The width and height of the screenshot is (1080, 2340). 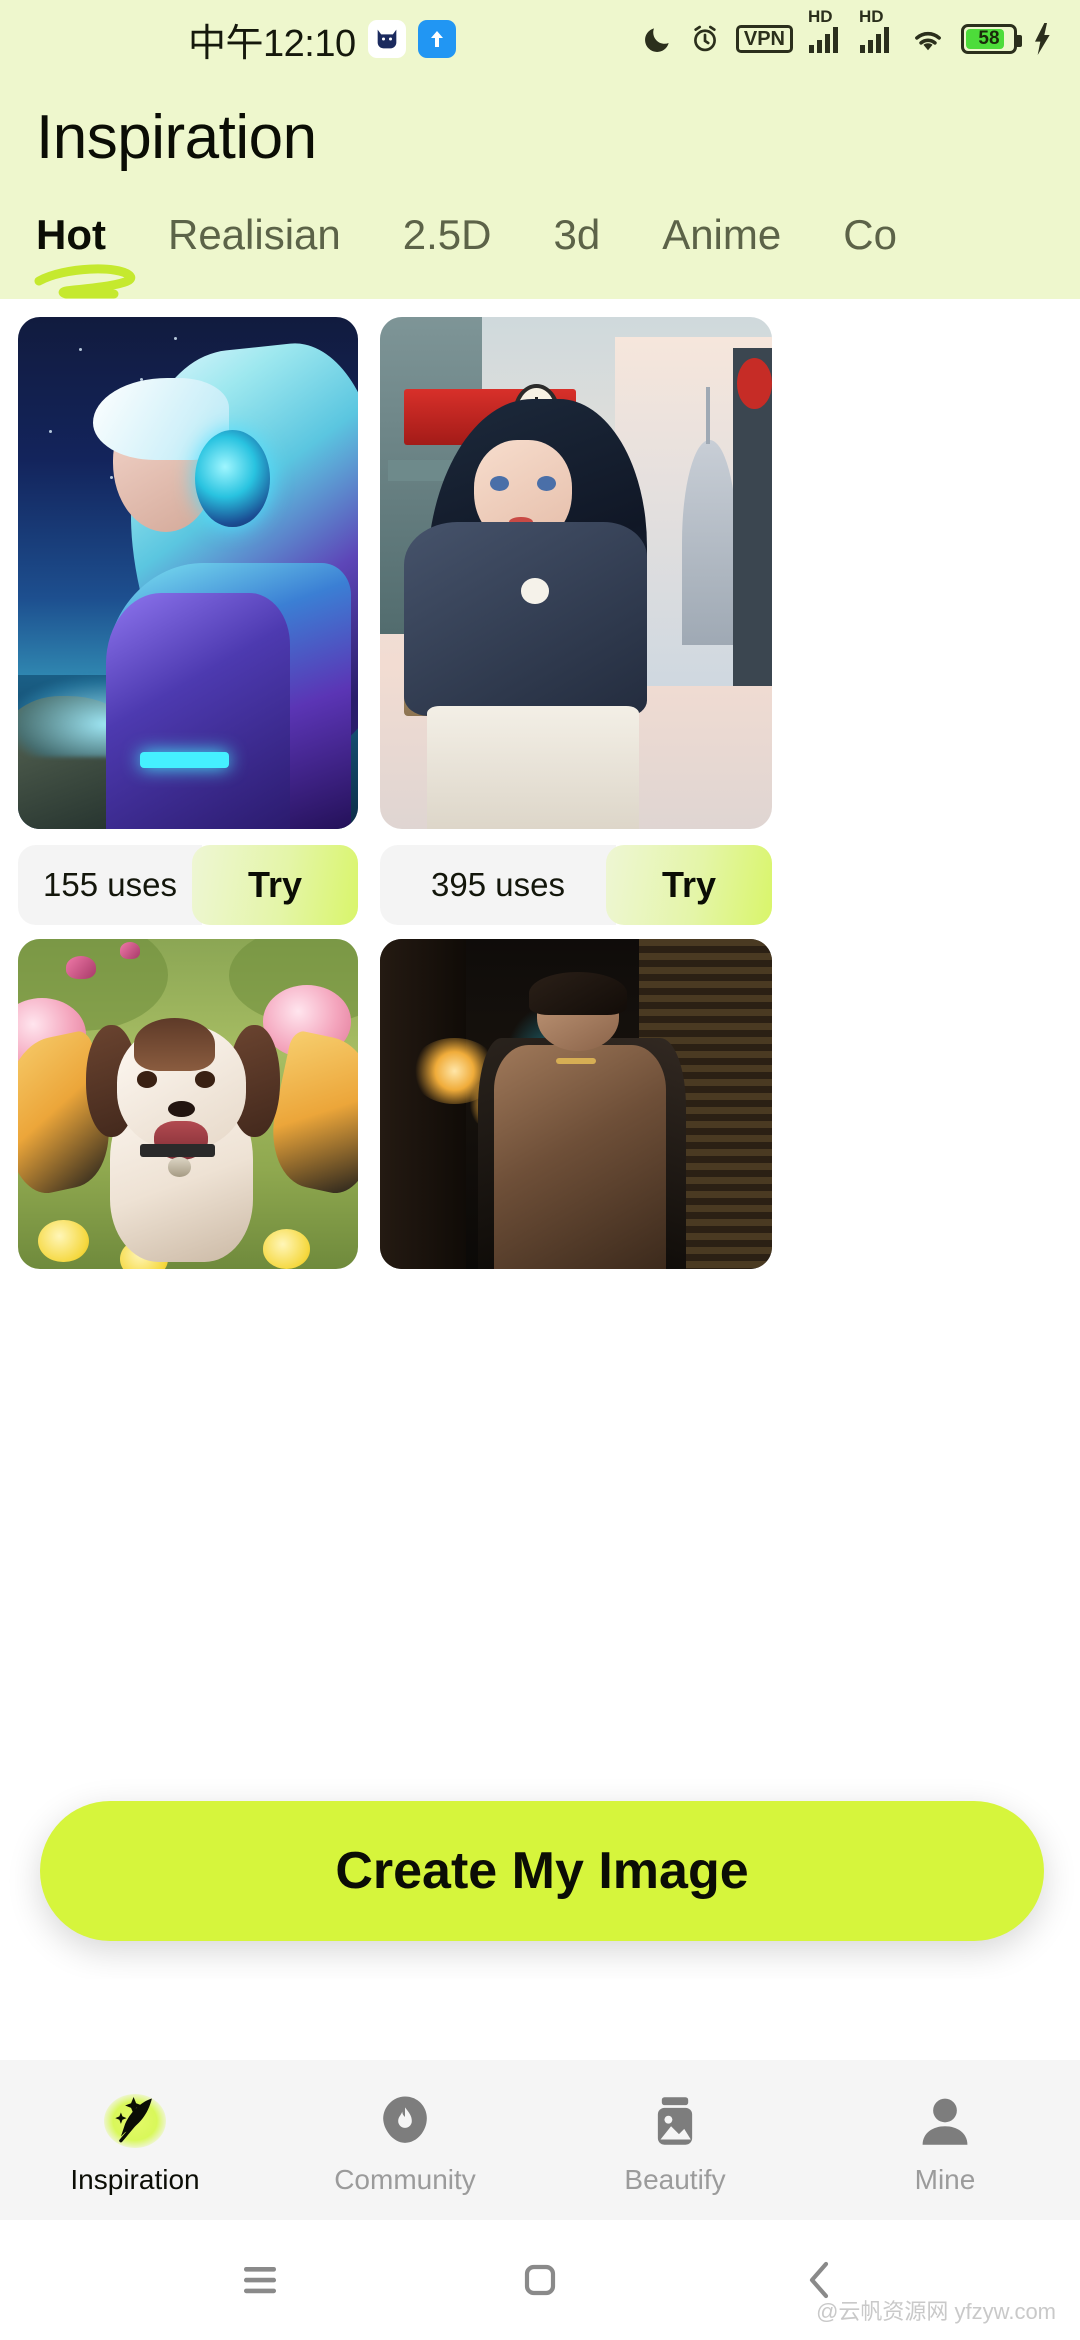 I want to click on card-meta: 155 uses Try, so click(x=188, y=885).